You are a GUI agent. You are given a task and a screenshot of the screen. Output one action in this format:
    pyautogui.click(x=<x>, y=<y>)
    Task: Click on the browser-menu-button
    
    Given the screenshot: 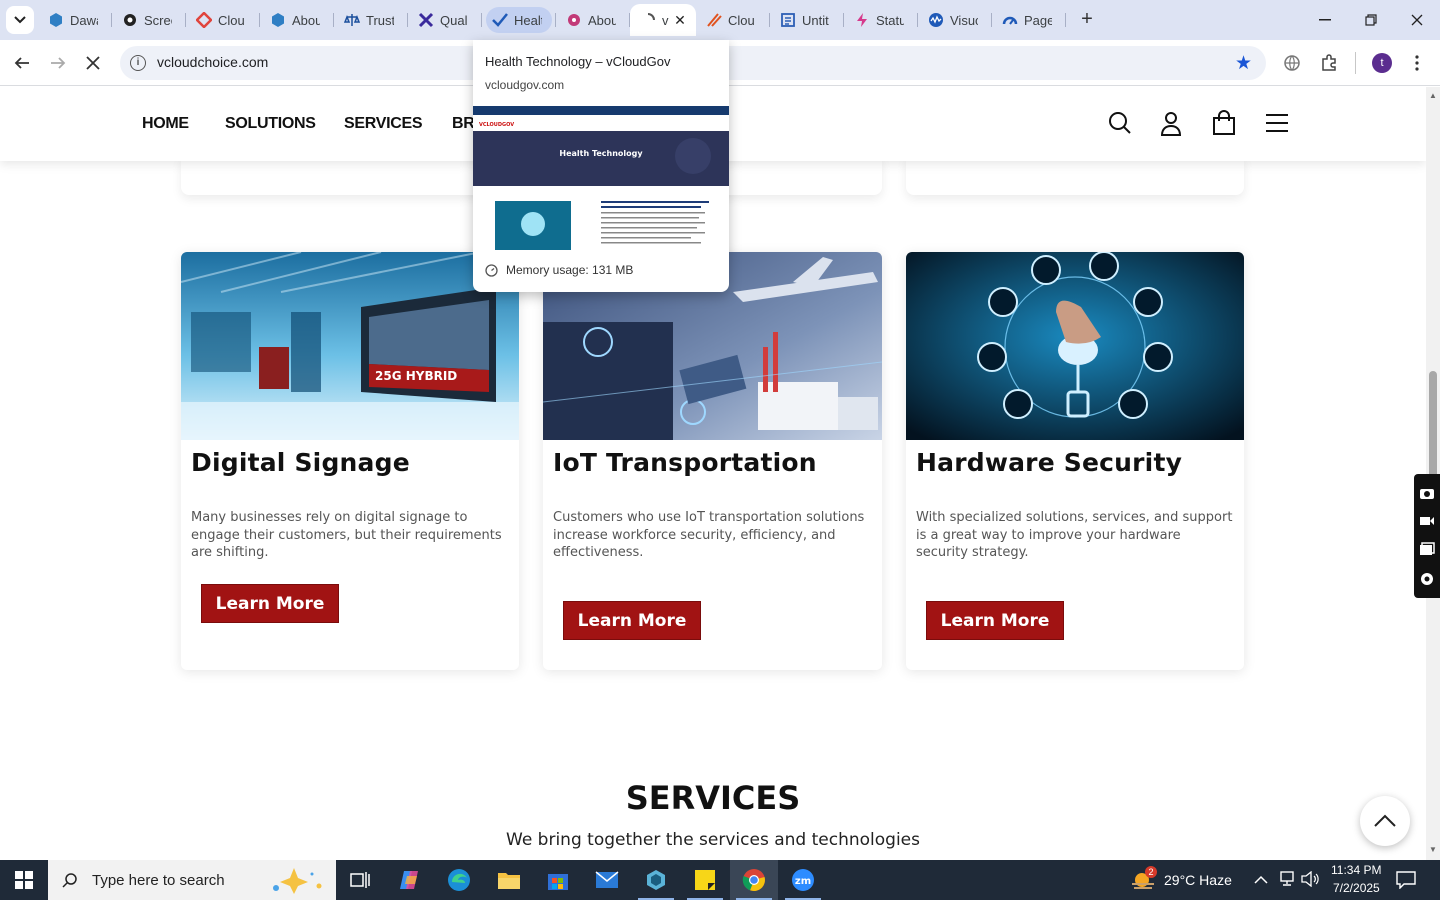 What is the action you would take?
    pyautogui.click(x=1417, y=63)
    